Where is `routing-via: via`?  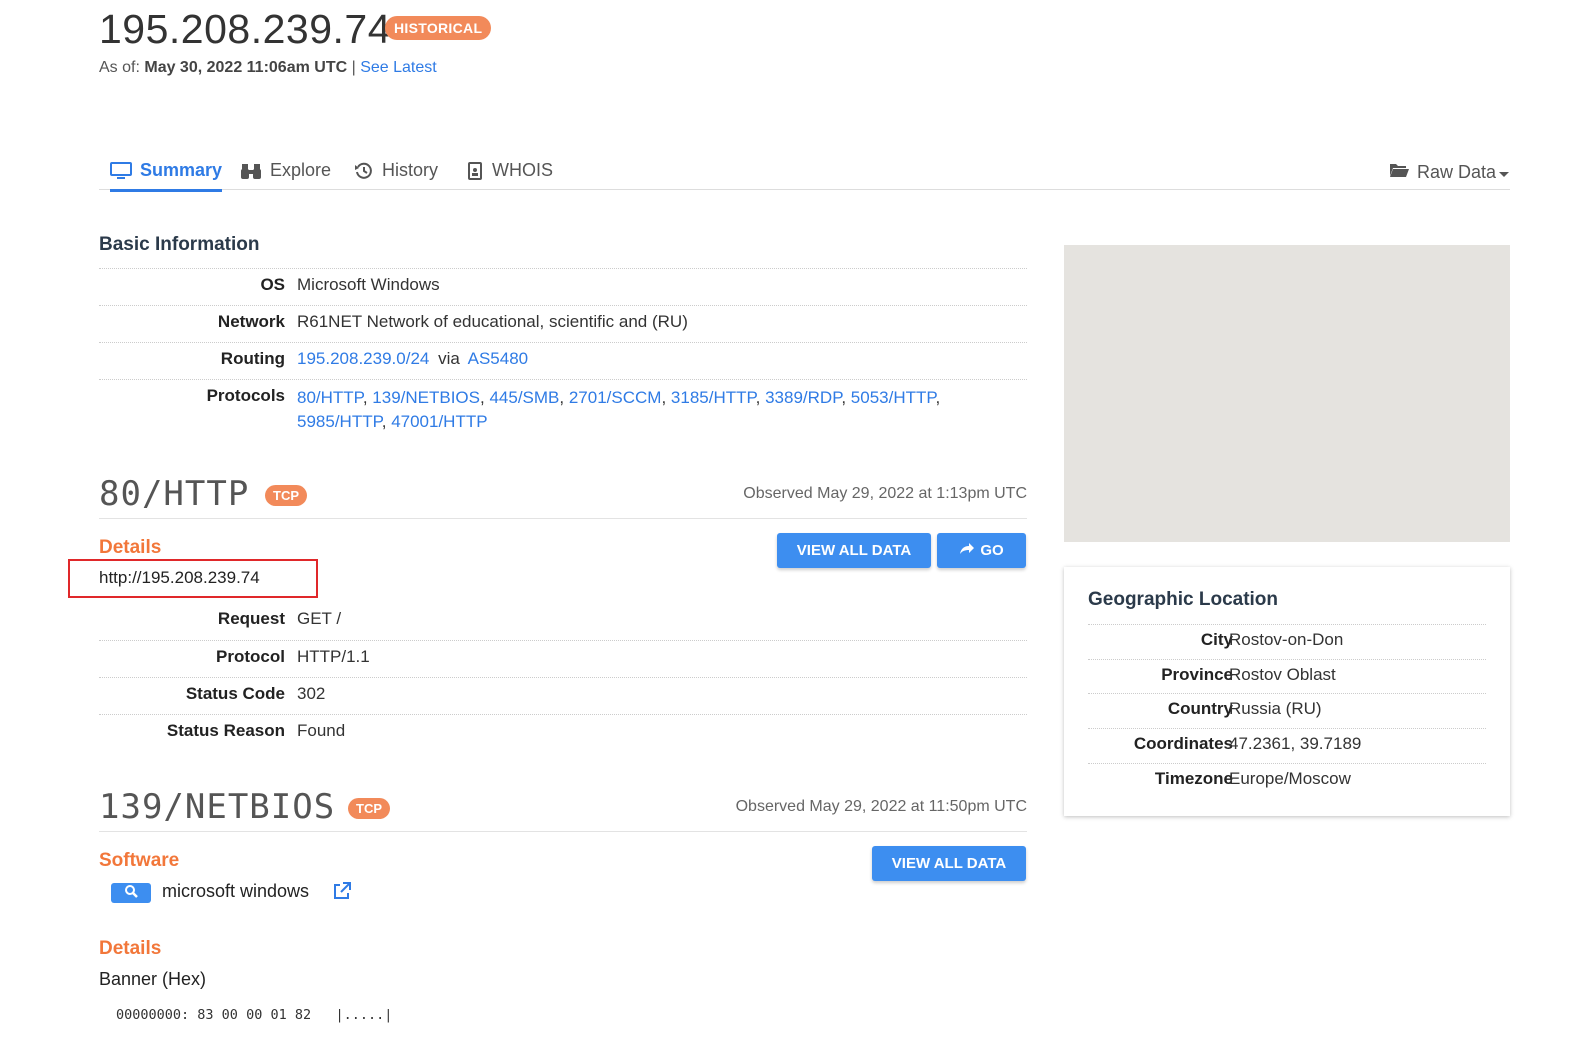 routing-via: via is located at coordinates (449, 358).